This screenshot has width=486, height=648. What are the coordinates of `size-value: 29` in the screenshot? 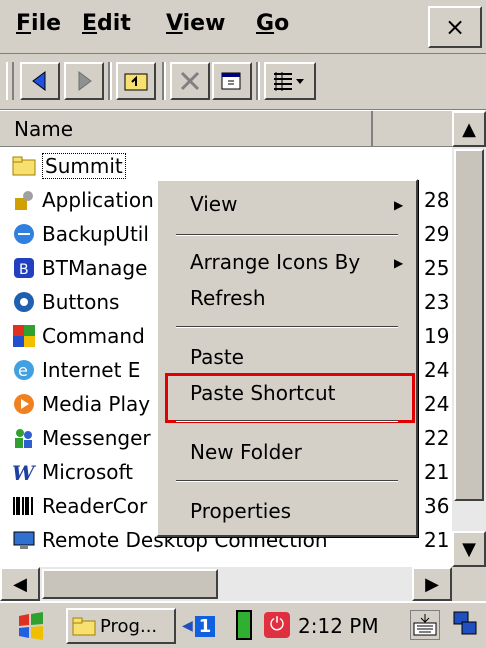 It's located at (437, 234).